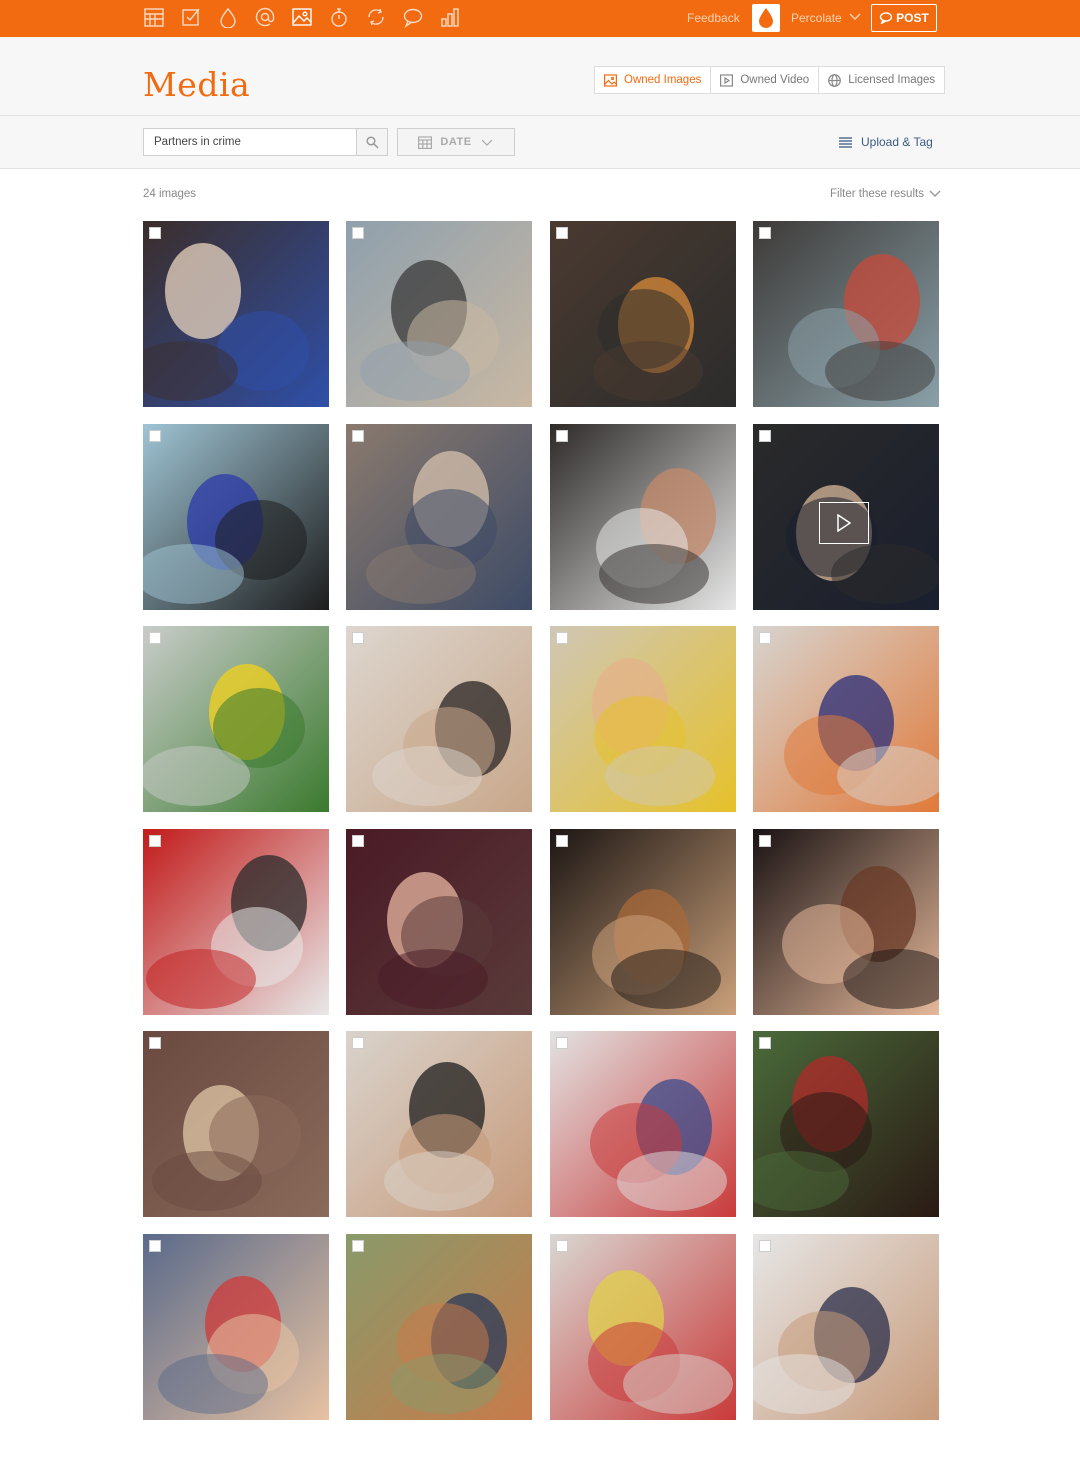  What do you see at coordinates (775, 80) in the screenshot?
I see `tab-owned-video-label: Owned Video` at bounding box center [775, 80].